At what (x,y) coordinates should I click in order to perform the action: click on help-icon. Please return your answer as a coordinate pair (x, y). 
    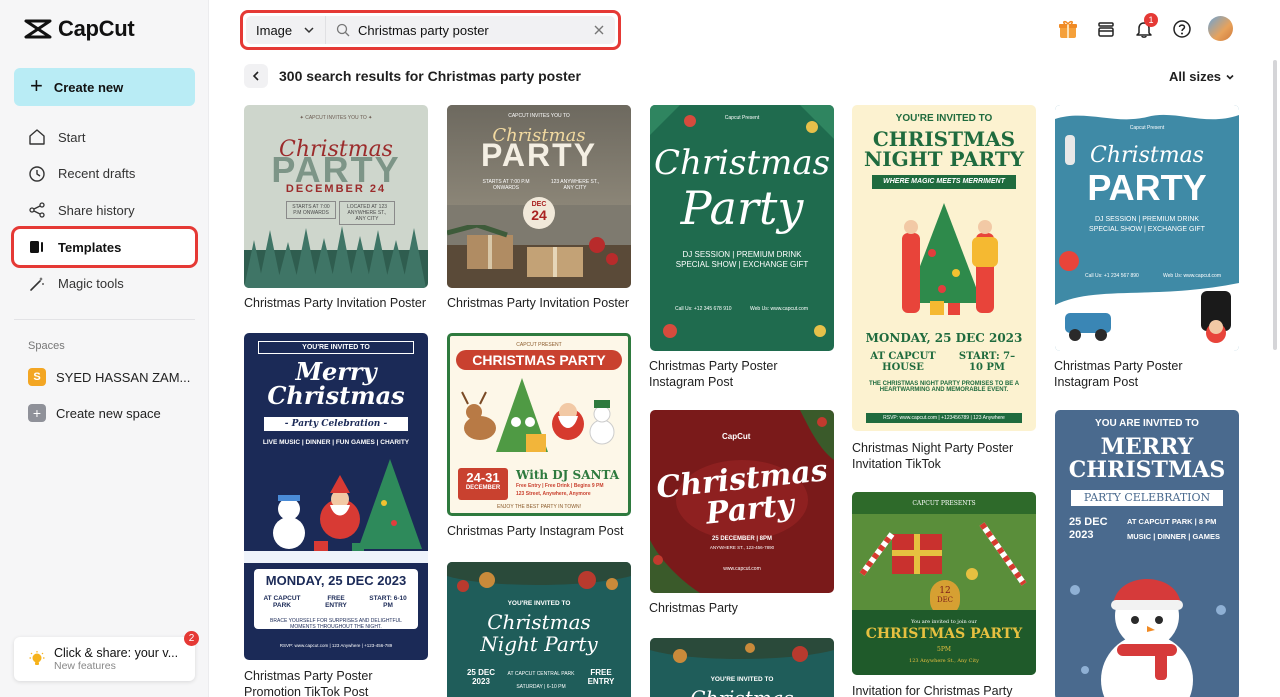
    Looking at the image, I should click on (1182, 28).